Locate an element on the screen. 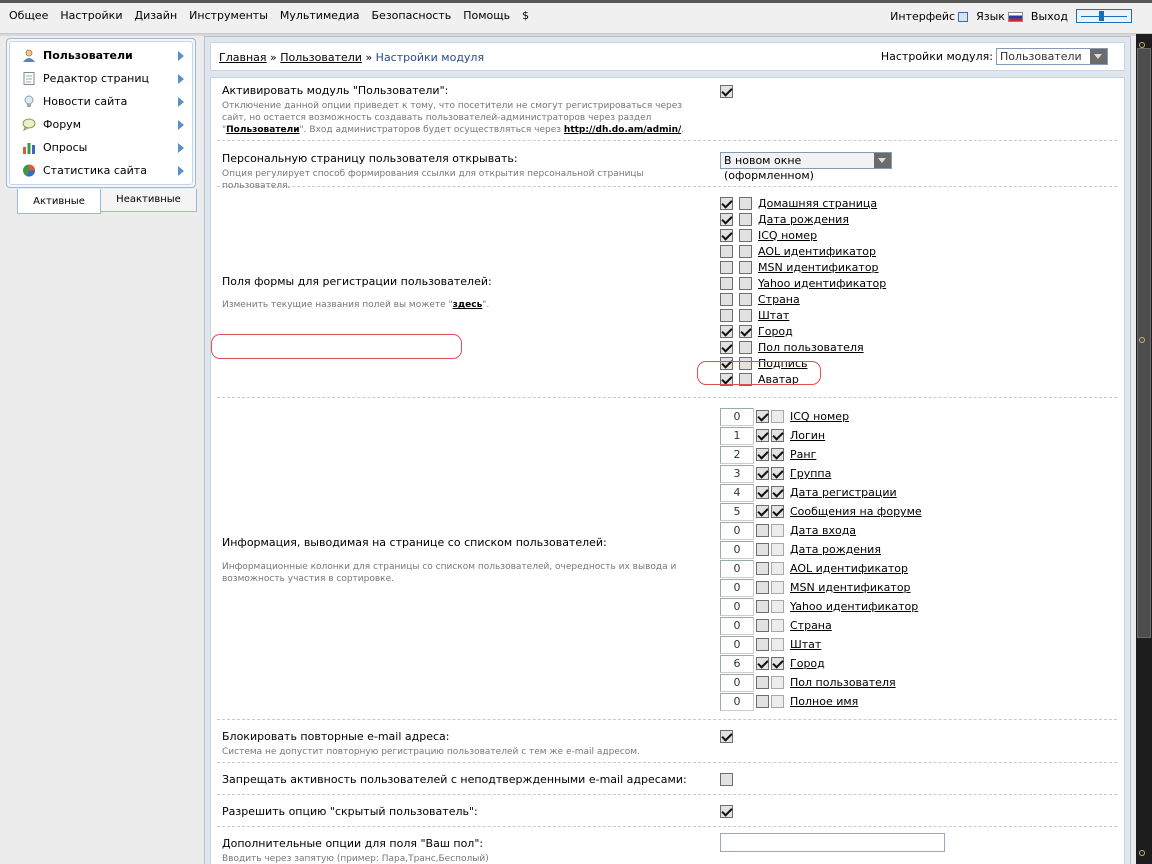 The height and width of the screenshot is (864, 1152). breadcrumb-users-link: Пользователи is located at coordinates (321, 57).